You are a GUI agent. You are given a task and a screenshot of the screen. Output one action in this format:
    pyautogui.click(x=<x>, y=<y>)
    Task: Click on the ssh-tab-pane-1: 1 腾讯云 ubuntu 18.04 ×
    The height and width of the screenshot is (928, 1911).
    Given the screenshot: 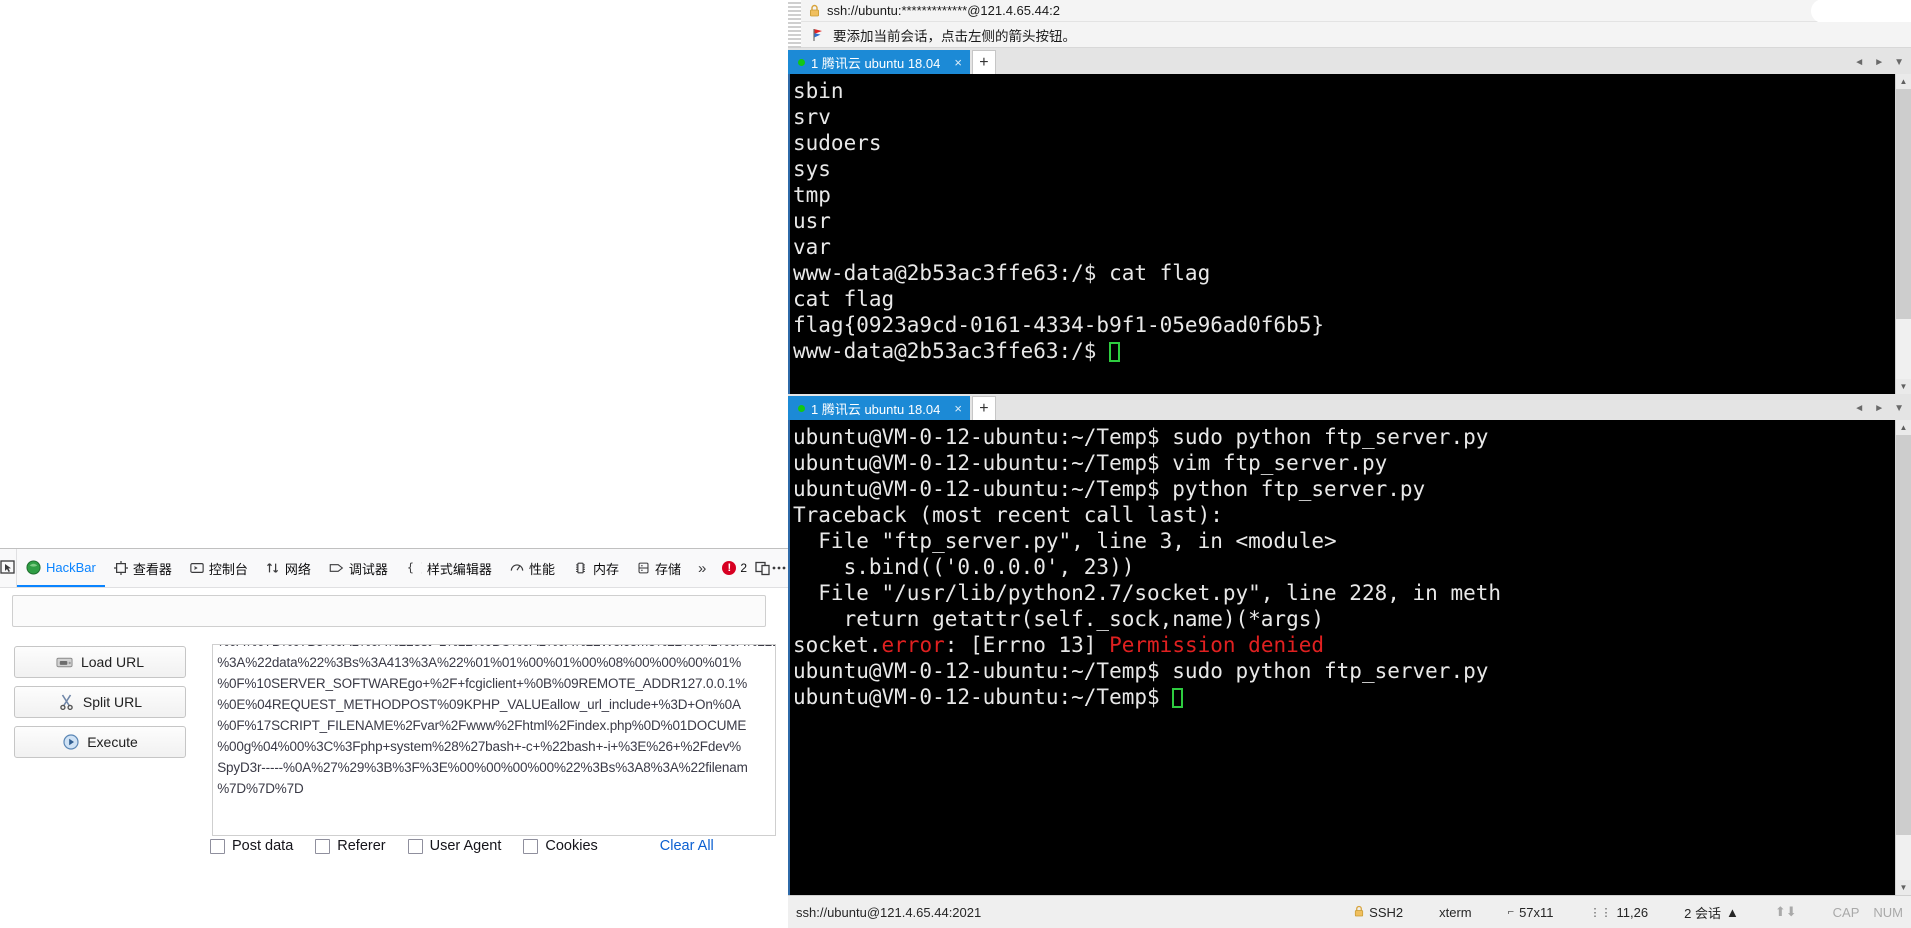 What is the action you would take?
    pyautogui.click(x=879, y=62)
    